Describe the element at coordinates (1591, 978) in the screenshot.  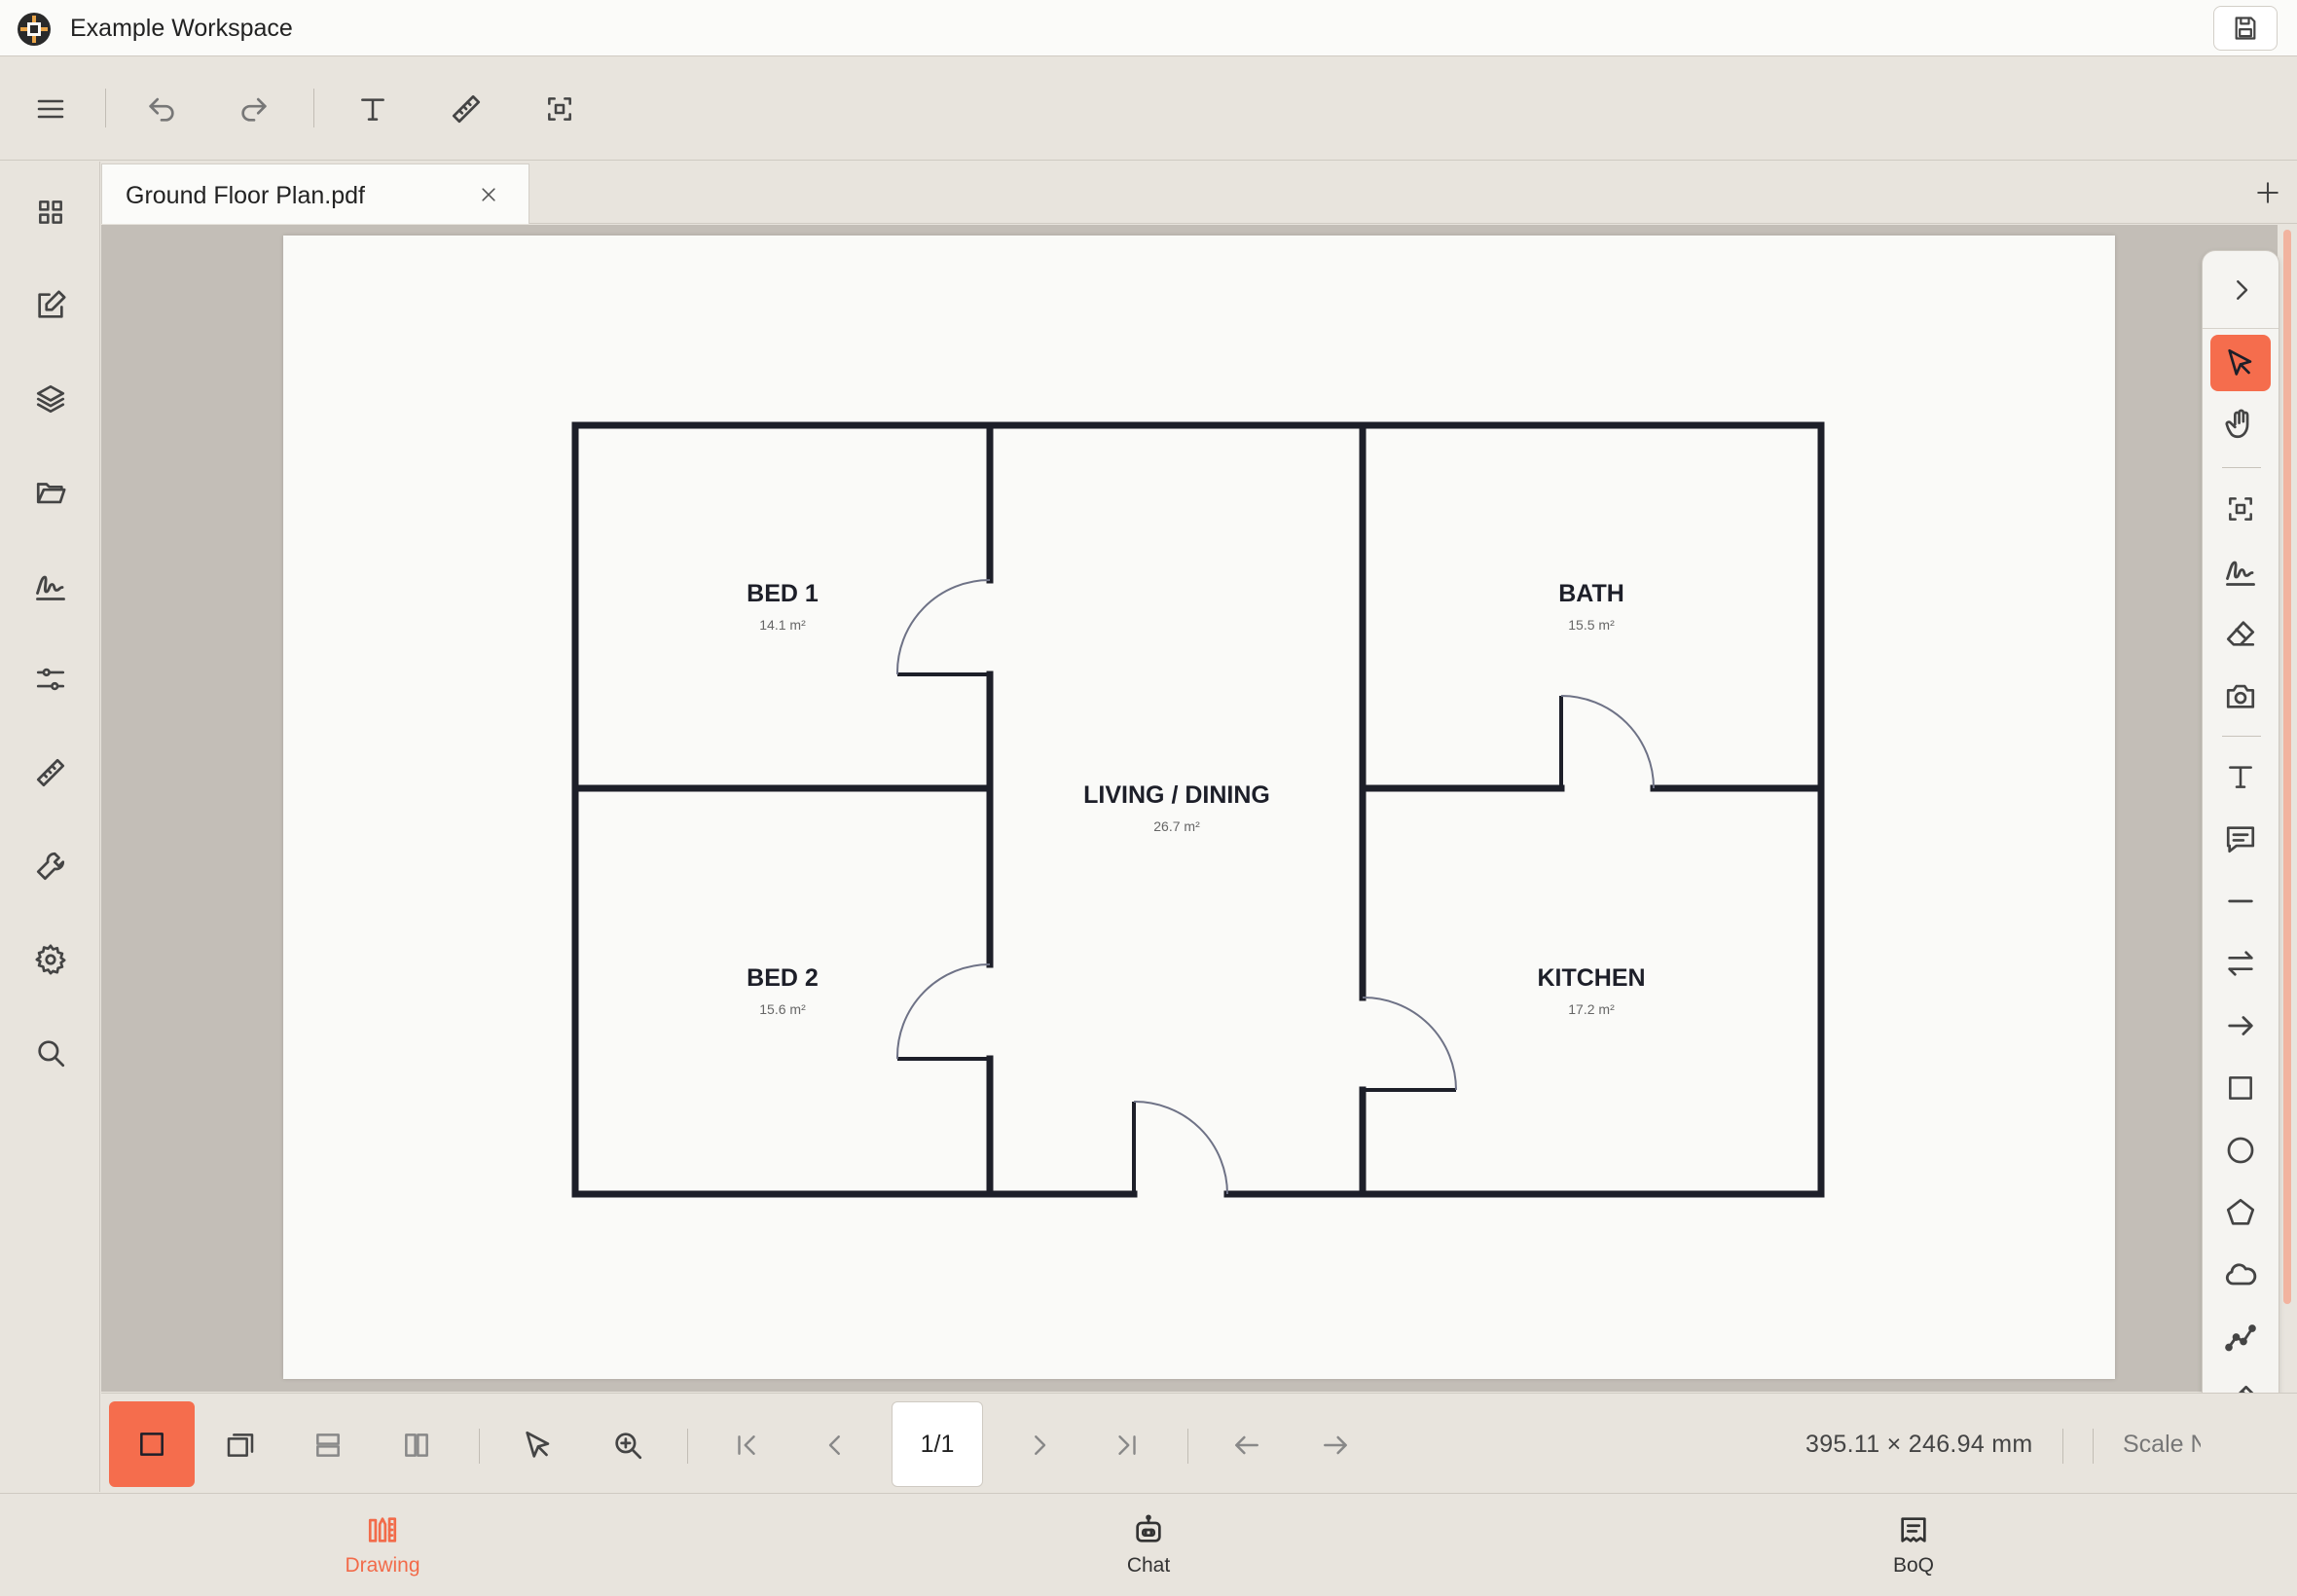
I see `room-name: KITCHEN` at that location.